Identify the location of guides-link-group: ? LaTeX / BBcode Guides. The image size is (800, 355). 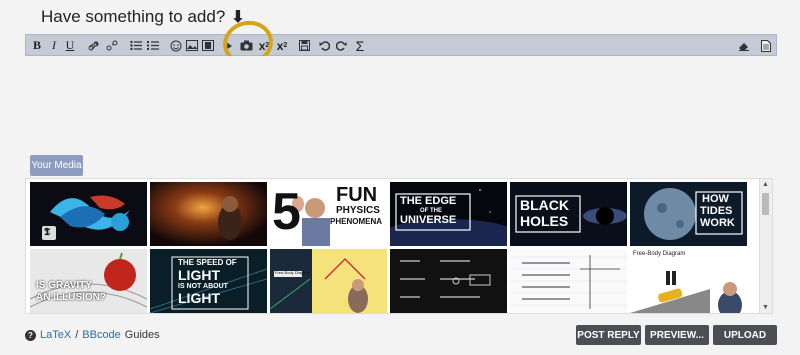
(92, 335).